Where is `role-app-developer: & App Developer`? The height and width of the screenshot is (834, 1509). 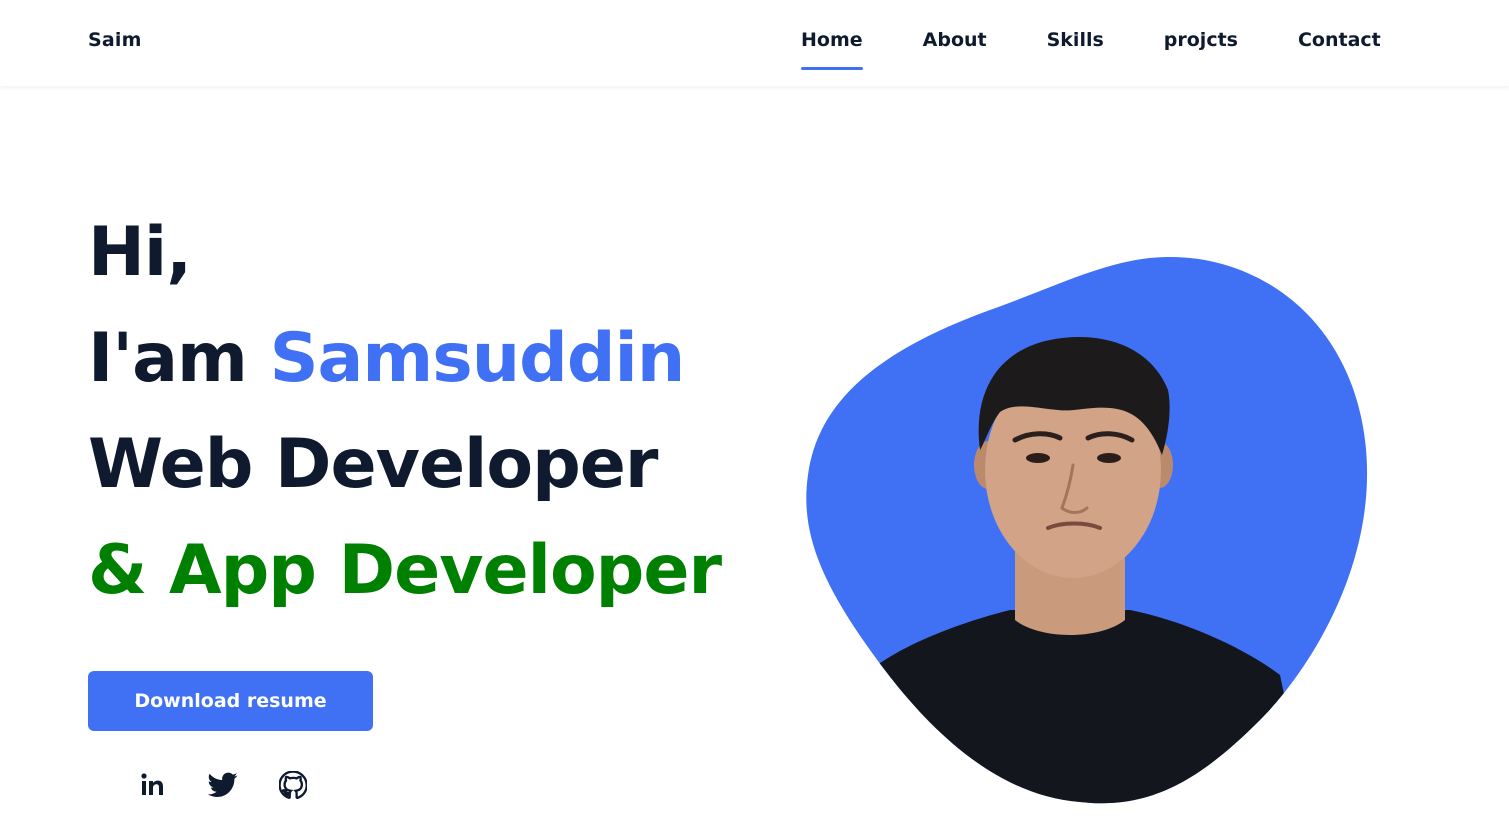 role-app-developer: & App Developer is located at coordinates (405, 570).